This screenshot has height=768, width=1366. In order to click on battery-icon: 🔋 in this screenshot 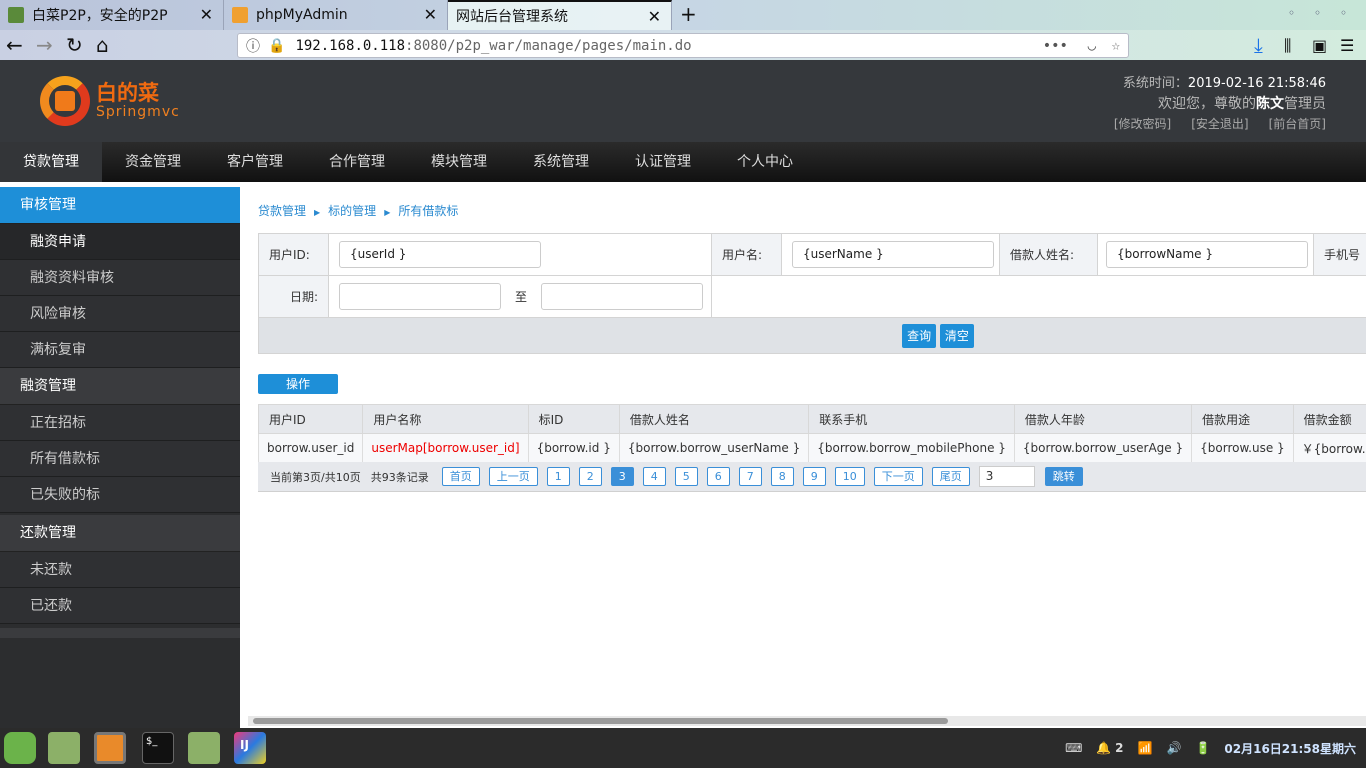, I will do `click(1202, 748)`.